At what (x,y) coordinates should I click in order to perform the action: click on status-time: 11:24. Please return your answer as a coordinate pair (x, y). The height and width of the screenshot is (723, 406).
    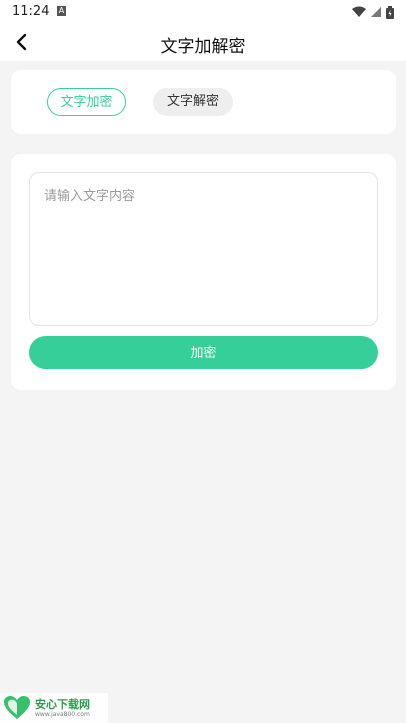
    Looking at the image, I should click on (31, 11).